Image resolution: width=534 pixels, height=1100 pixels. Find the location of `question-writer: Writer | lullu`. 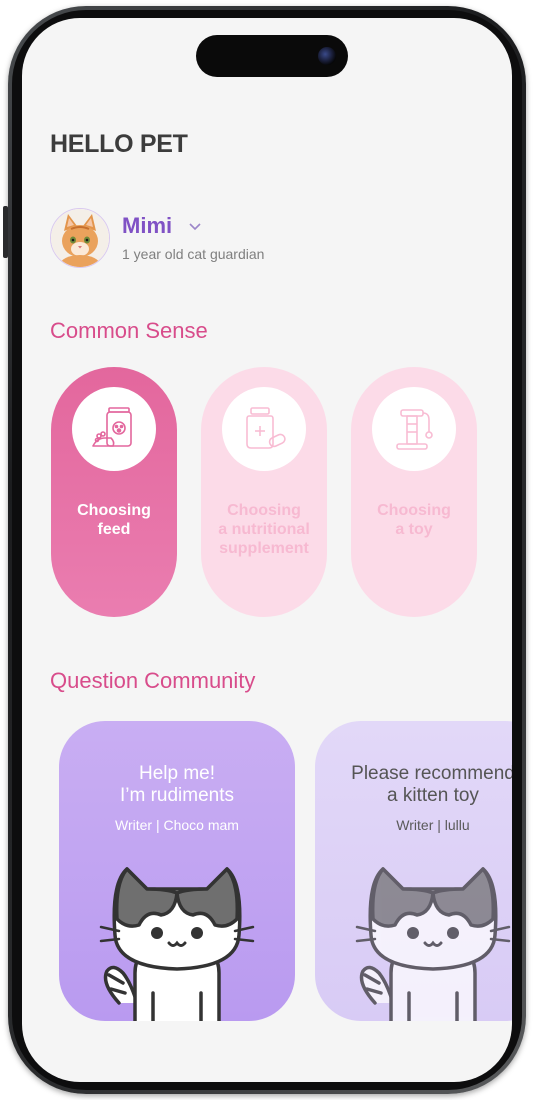

question-writer: Writer | lullu is located at coordinates (433, 825).